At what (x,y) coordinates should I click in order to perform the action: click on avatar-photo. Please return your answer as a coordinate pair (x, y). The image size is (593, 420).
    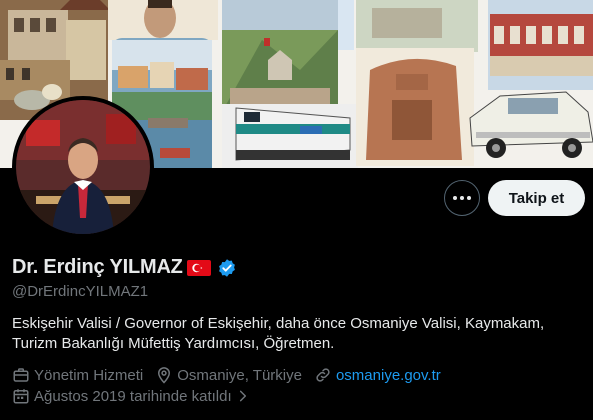
    Looking at the image, I should click on (83, 167).